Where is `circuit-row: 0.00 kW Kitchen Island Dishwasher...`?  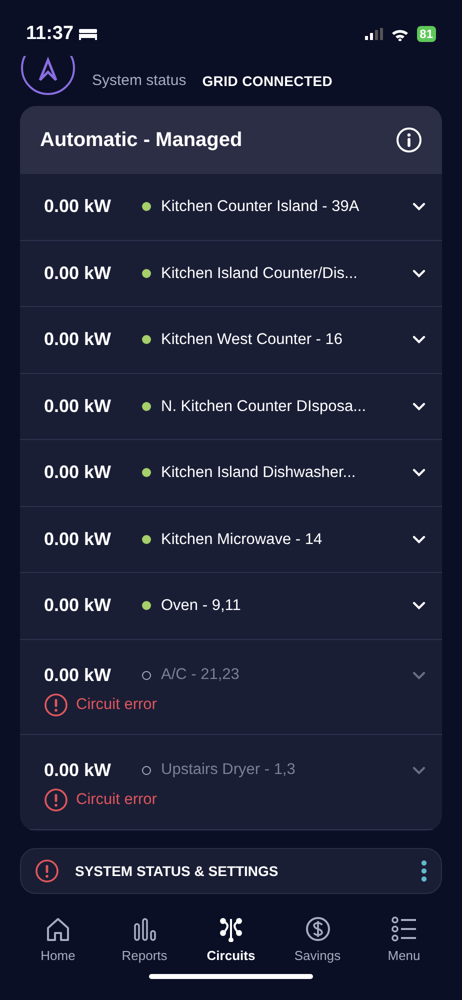 circuit-row: 0.00 kW Kitchen Island Dishwasher... is located at coordinates (231, 473).